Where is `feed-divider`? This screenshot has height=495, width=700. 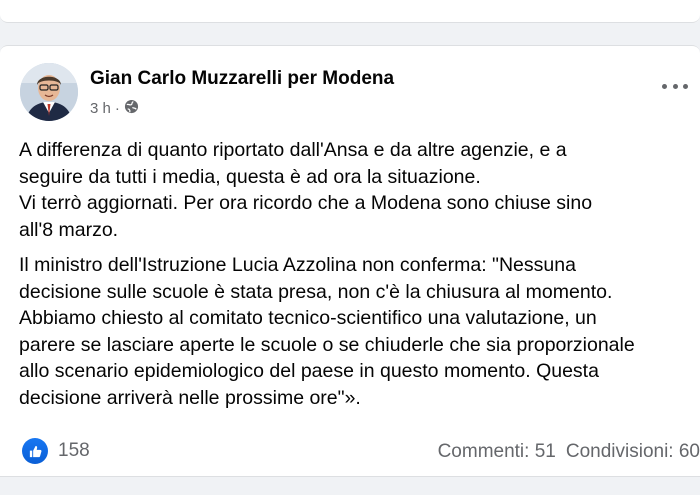 feed-divider is located at coordinates (350, 485).